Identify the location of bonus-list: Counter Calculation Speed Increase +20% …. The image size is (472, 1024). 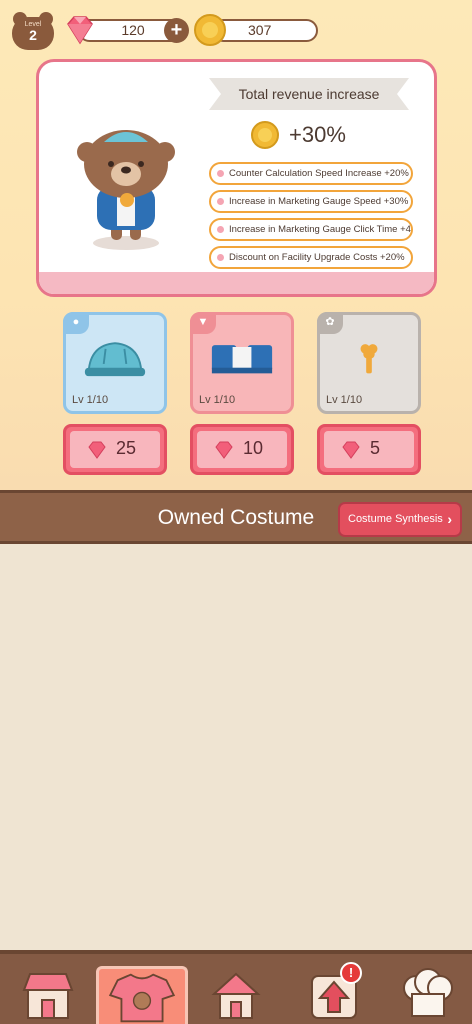
(311, 218).